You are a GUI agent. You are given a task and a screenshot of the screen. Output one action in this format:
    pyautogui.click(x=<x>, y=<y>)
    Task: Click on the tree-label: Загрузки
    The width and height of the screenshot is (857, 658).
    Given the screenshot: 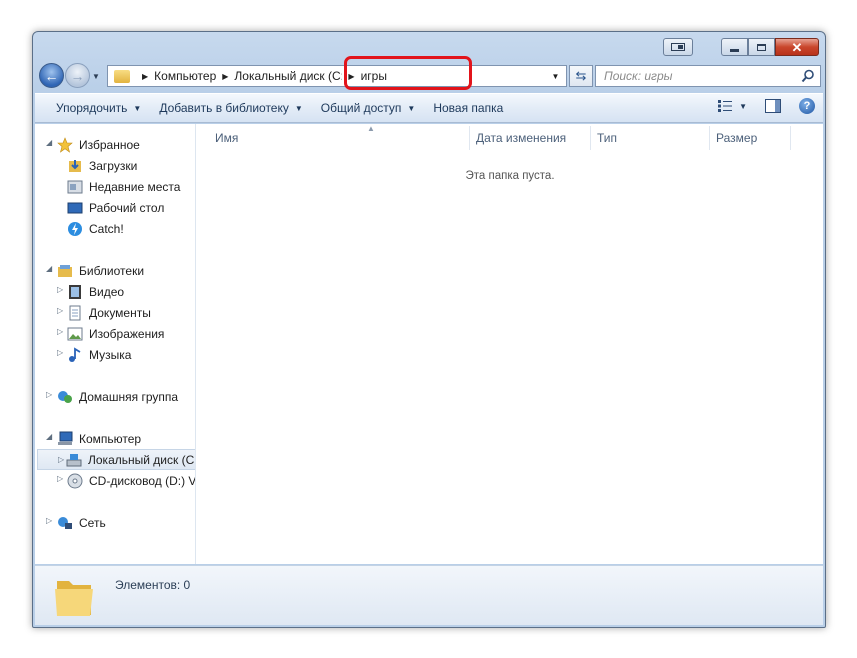 What is the action you would take?
    pyautogui.click(x=113, y=165)
    